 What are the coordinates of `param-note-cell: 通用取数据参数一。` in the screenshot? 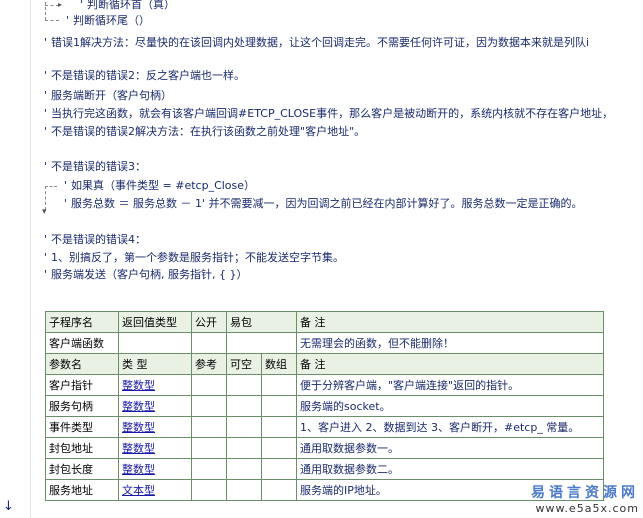 It's located at (450, 448).